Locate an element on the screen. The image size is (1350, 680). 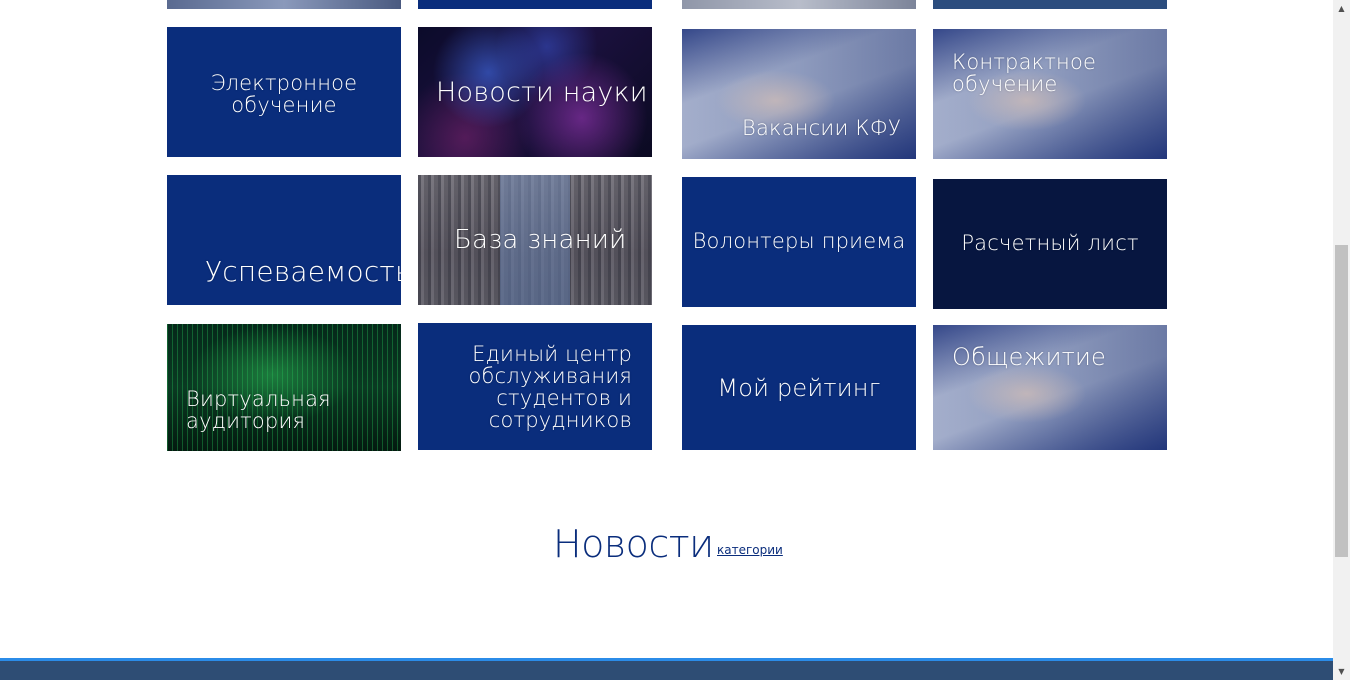
tile-label: Волонтеры приема is located at coordinates (799, 241).